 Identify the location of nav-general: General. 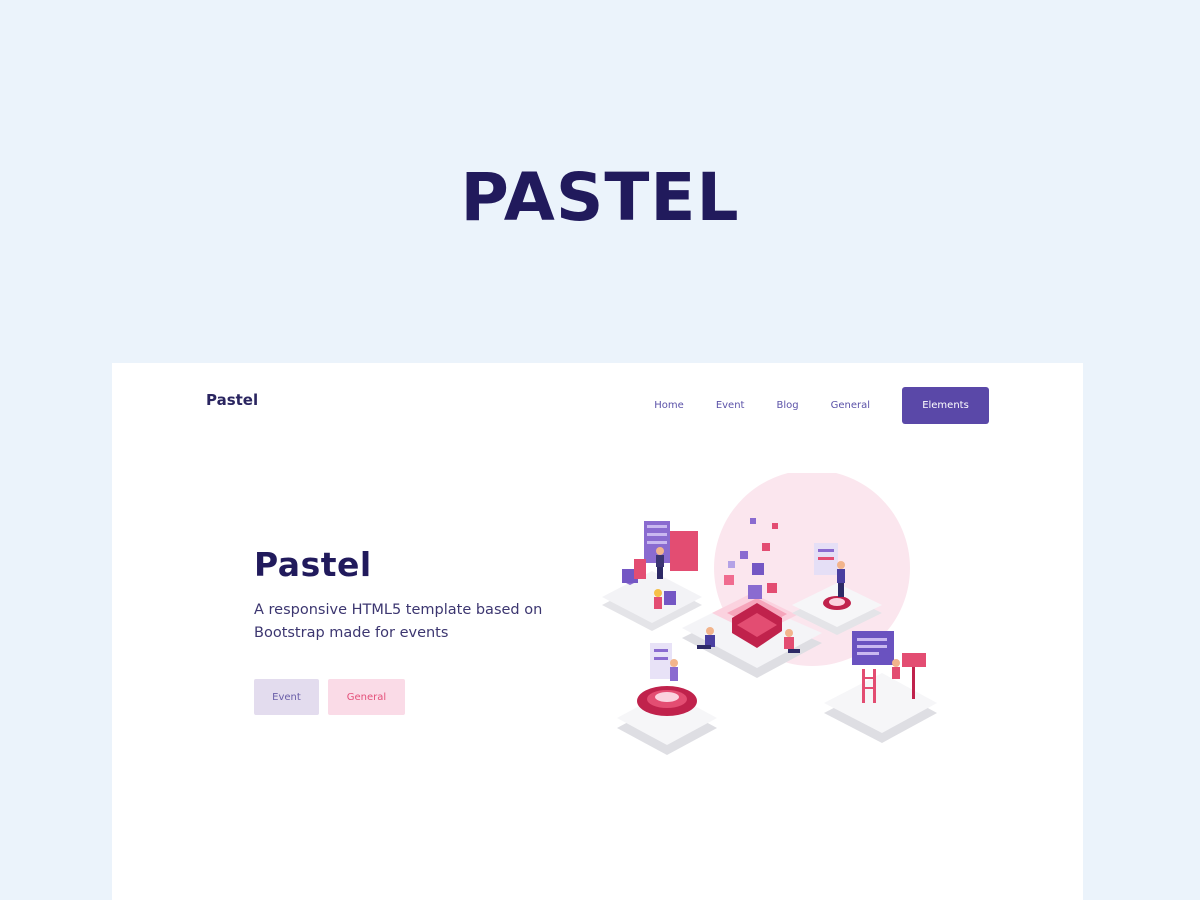
(850, 405).